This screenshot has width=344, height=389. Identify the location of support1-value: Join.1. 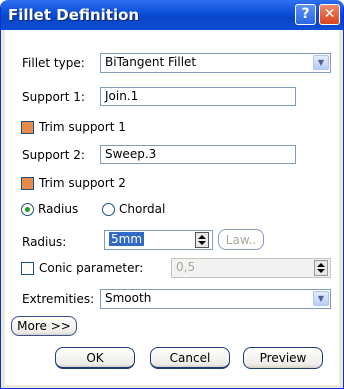
(122, 96).